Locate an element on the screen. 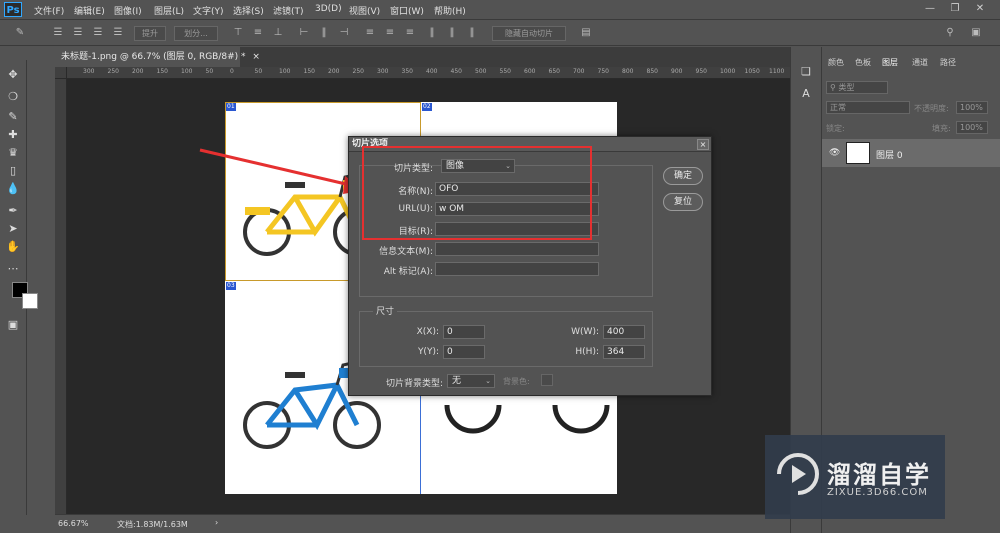 The width and height of the screenshot is (1000, 533). background-color-swatch is located at coordinates (30, 301).